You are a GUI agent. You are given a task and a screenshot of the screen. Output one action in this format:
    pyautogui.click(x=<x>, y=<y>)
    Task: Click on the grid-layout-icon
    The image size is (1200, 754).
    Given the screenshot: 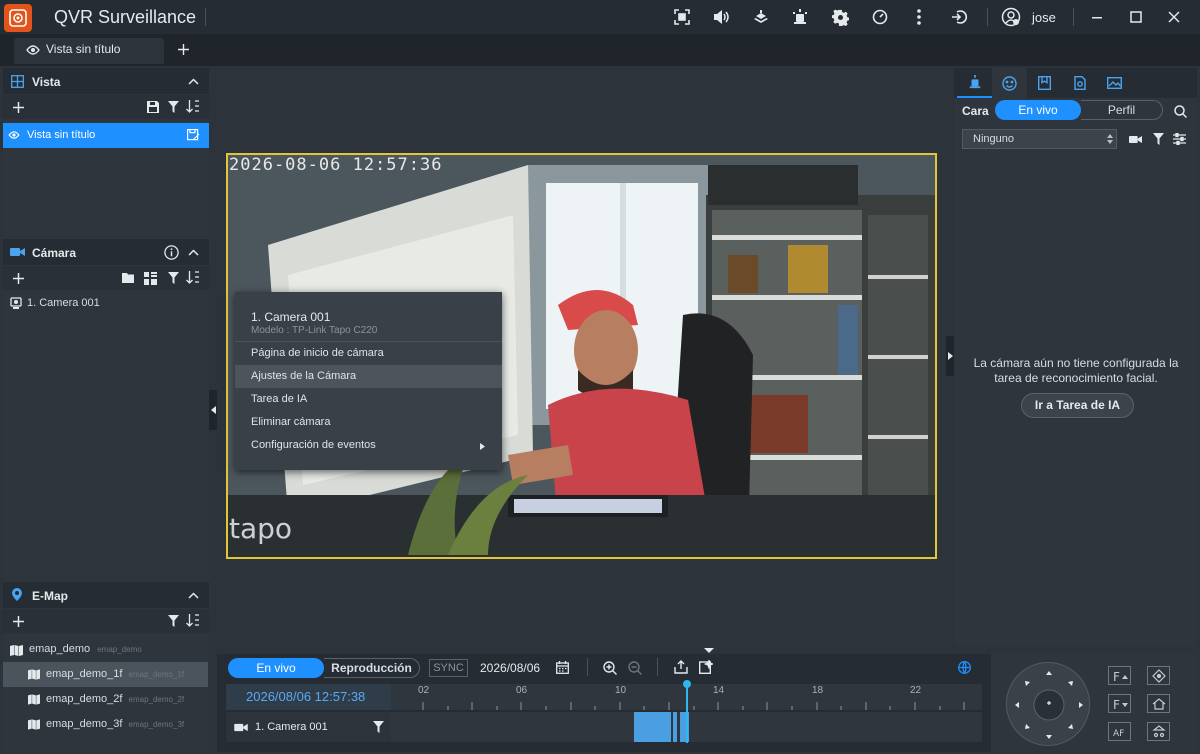 What is the action you would take?
    pyautogui.click(x=150, y=278)
    